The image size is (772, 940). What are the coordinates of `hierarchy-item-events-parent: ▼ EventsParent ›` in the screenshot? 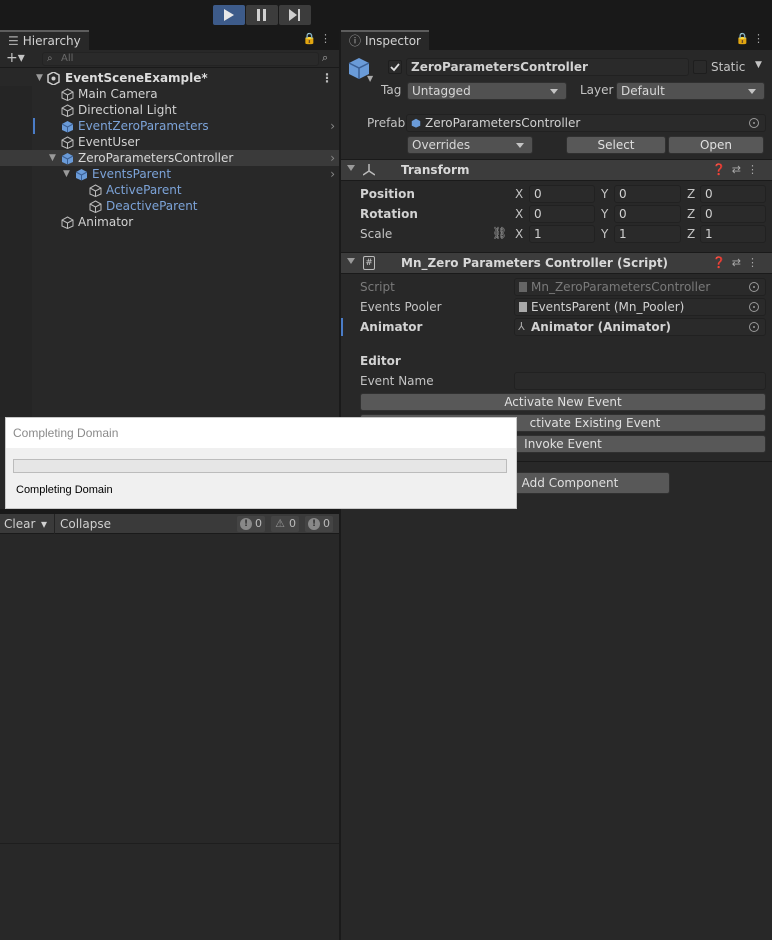 It's located at (169, 174).